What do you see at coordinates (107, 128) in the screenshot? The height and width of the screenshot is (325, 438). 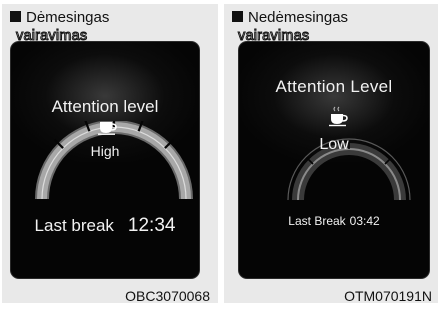 I see `coffee-cup-icon` at bounding box center [107, 128].